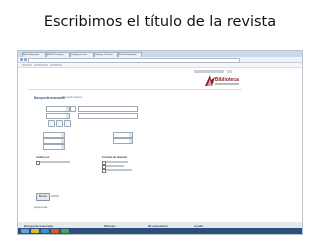  I want to click on options-icon, so click(67, 123).